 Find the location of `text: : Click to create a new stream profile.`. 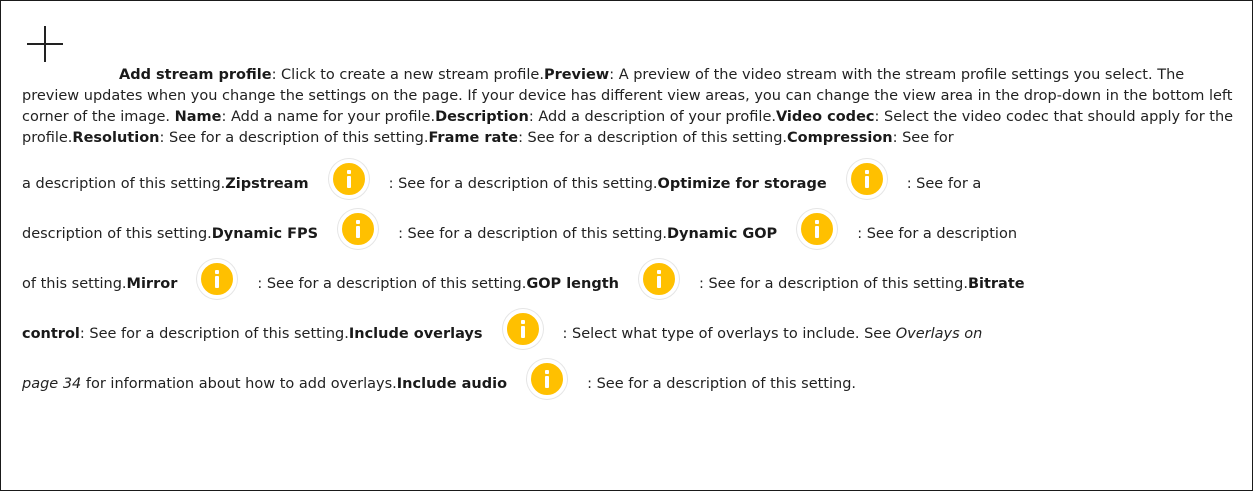

text: : Click to create a new stream profile. is located at coordinates (407, 75).